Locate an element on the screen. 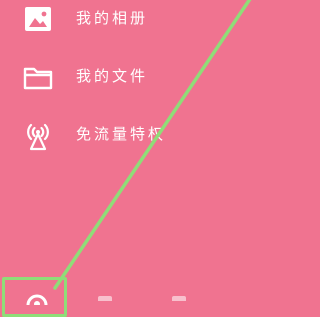 Image resolution: width=320 pixels, height=317 pixels. photo-album-icon is located at coordinates (38, 19).